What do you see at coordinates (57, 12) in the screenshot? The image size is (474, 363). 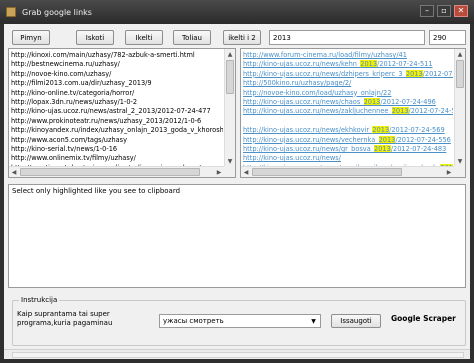 I see `window-title: Grab google links` at bounding box center [57, 12].